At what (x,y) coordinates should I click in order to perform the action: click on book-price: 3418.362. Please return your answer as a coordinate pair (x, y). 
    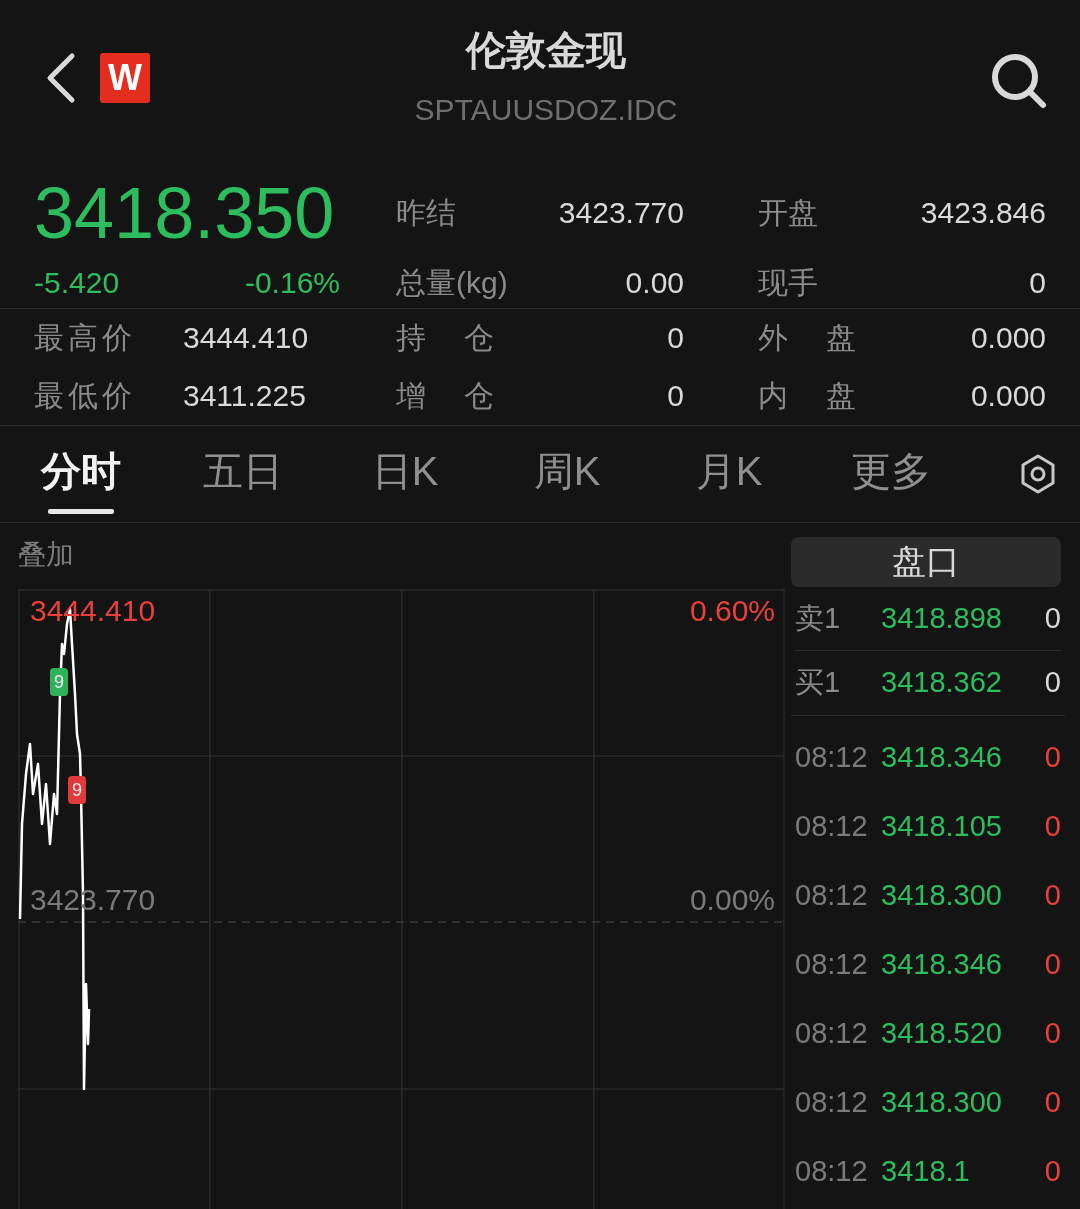
    Looking at the image, I should click on (942, 682).